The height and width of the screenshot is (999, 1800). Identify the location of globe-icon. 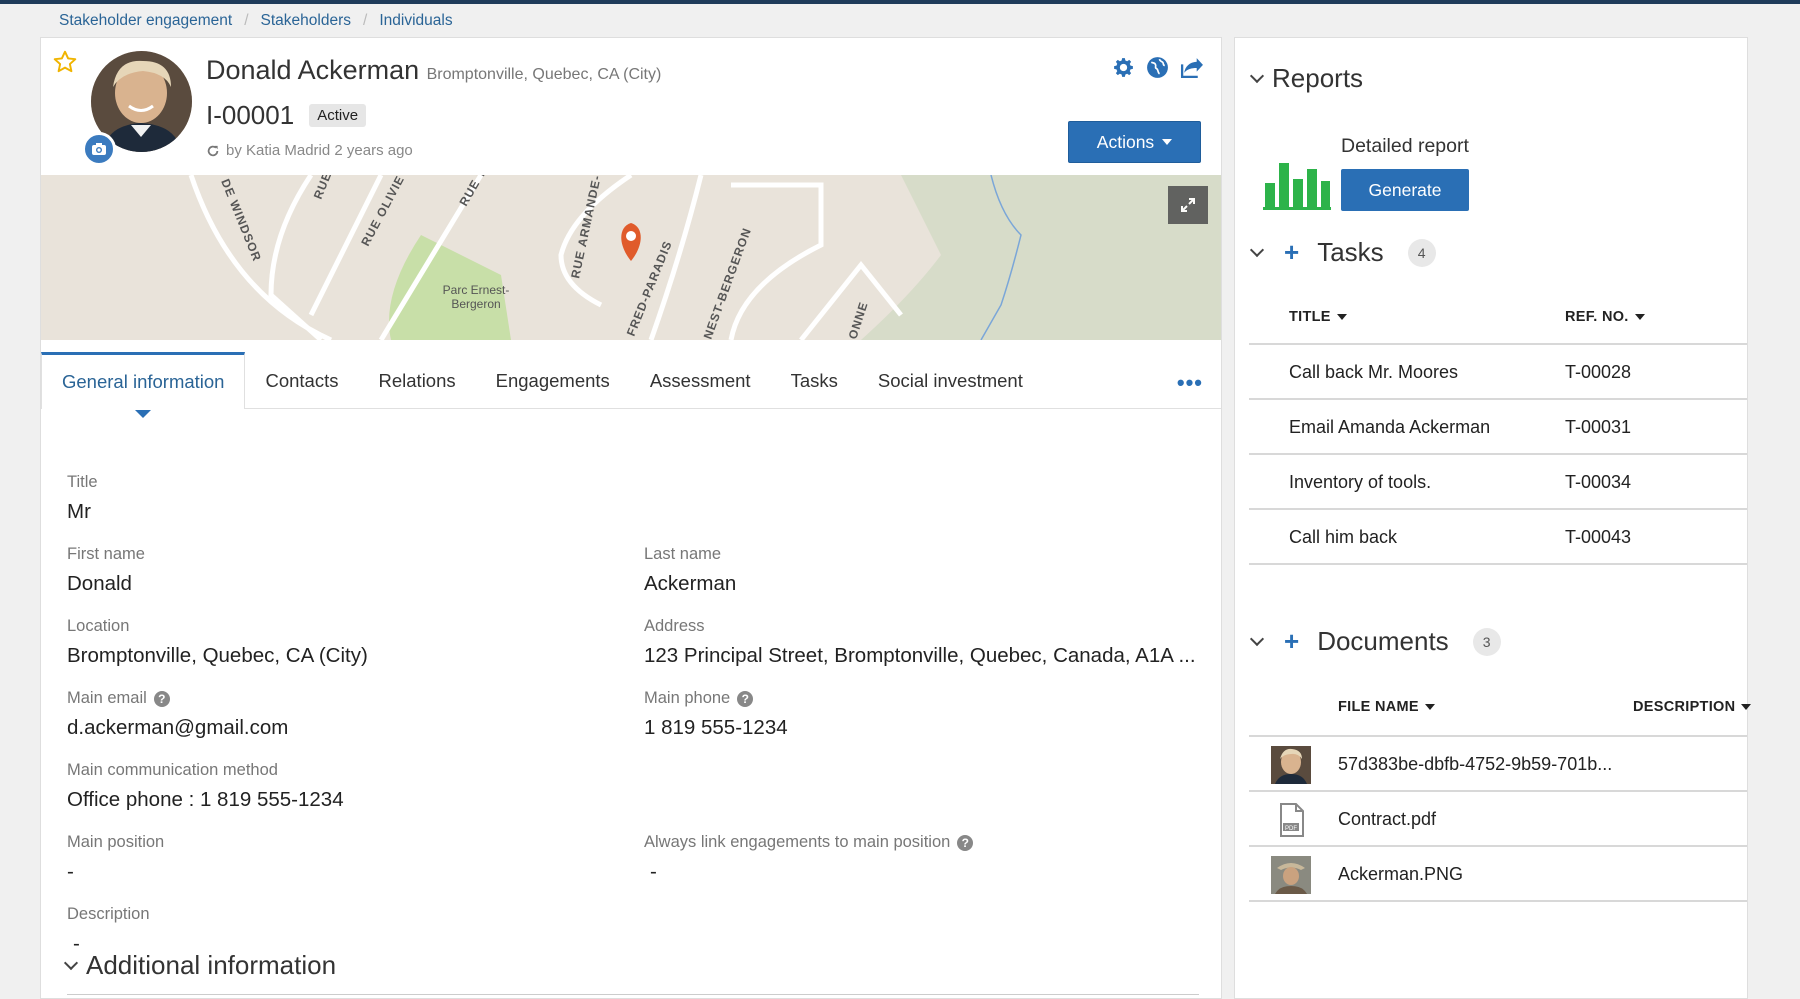
(1157, 67).